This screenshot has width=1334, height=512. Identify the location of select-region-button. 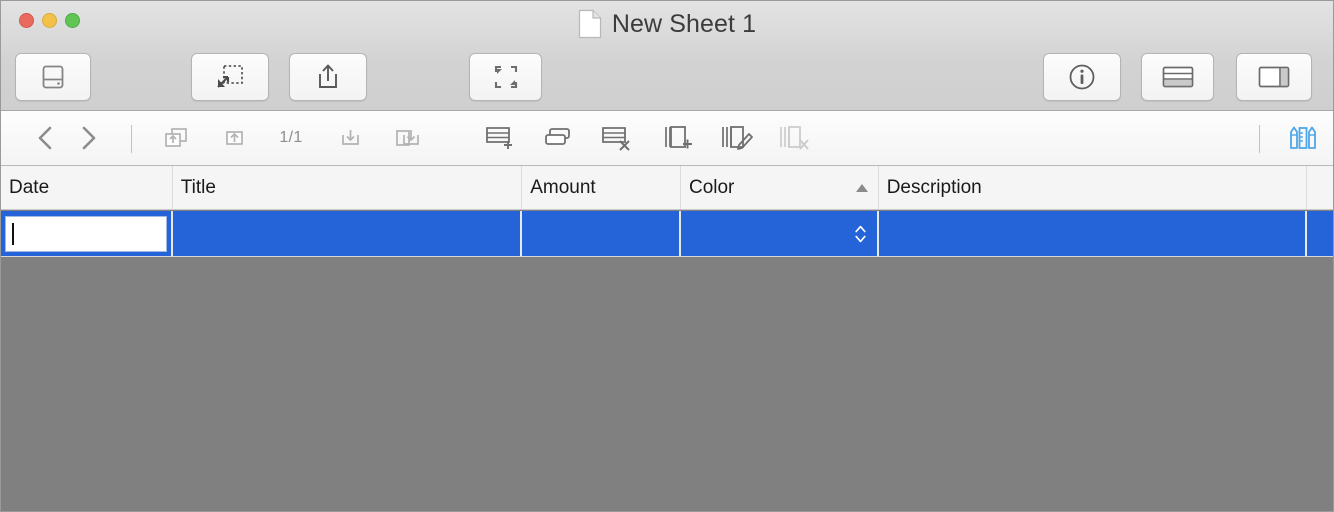
(230, 77).